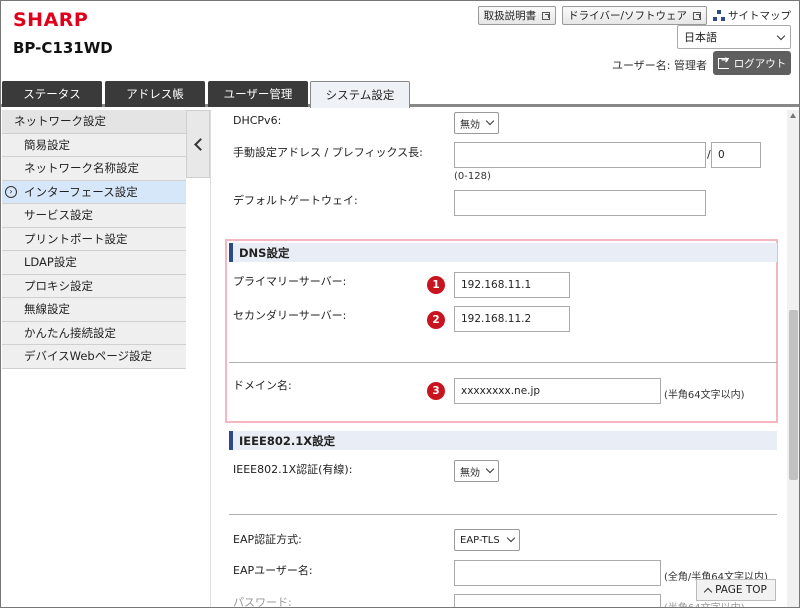 The image size is (800, 608). What do you see at coordinates (360, 94) in the screenshot?
I see `tab-system-settings: システム設定` at bounding box center [360, 94].